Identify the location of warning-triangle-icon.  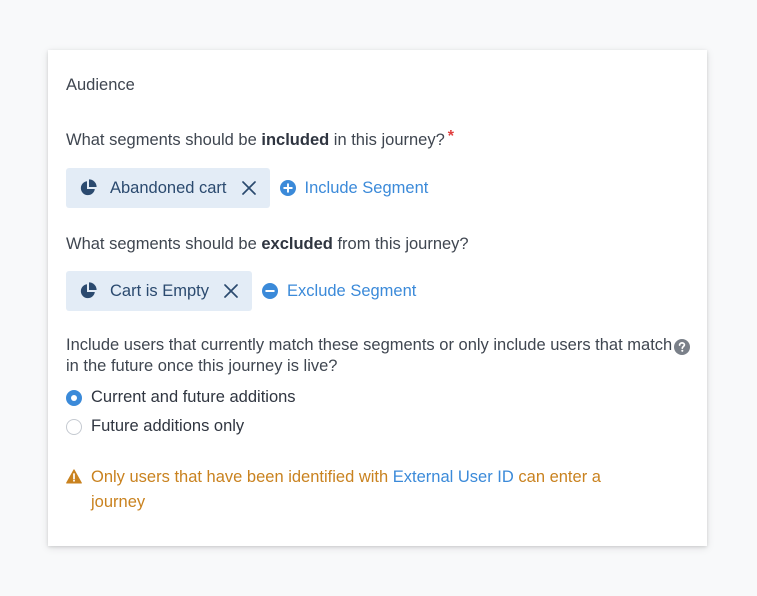
(74, 476).